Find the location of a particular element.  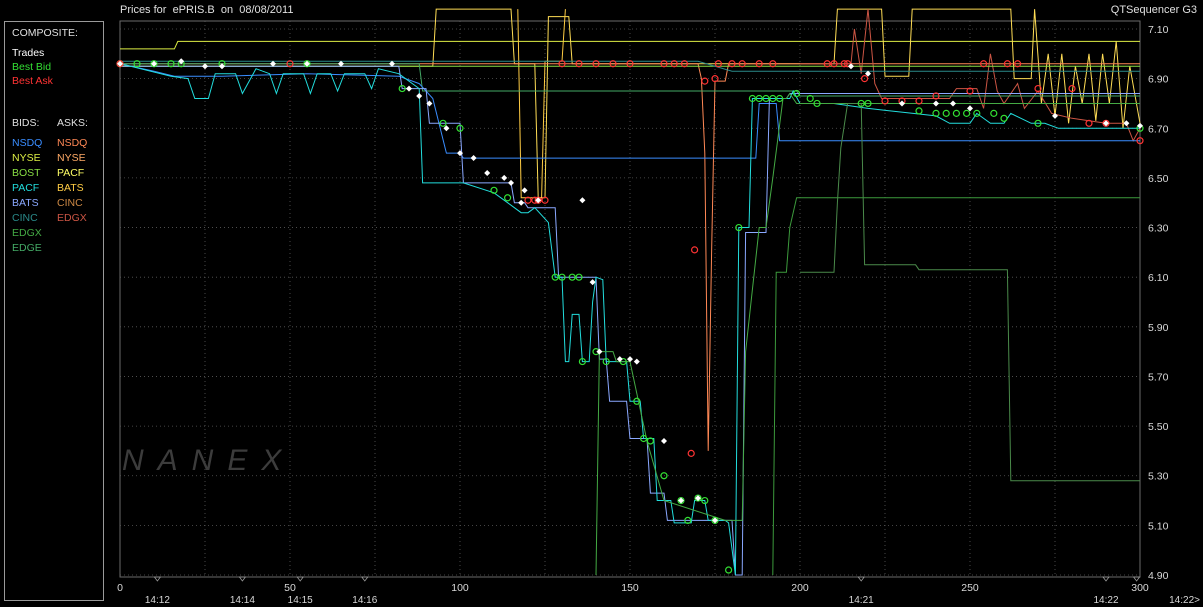

x-tick-label: 150 is located at coordinates (630, 588).